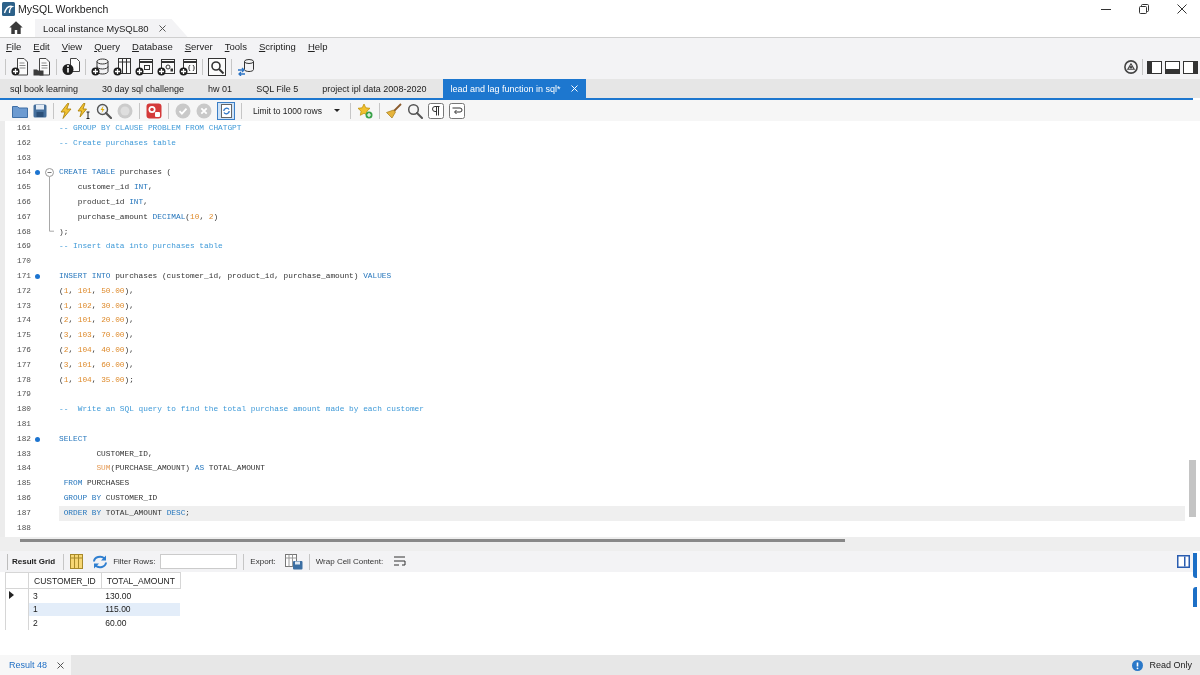 Image resolution: width=1200 pixels, height=675 pixels. Describe the element at coordinates (154, 110) in the screenshot. I see `circle-square-tile-icon` at that location.